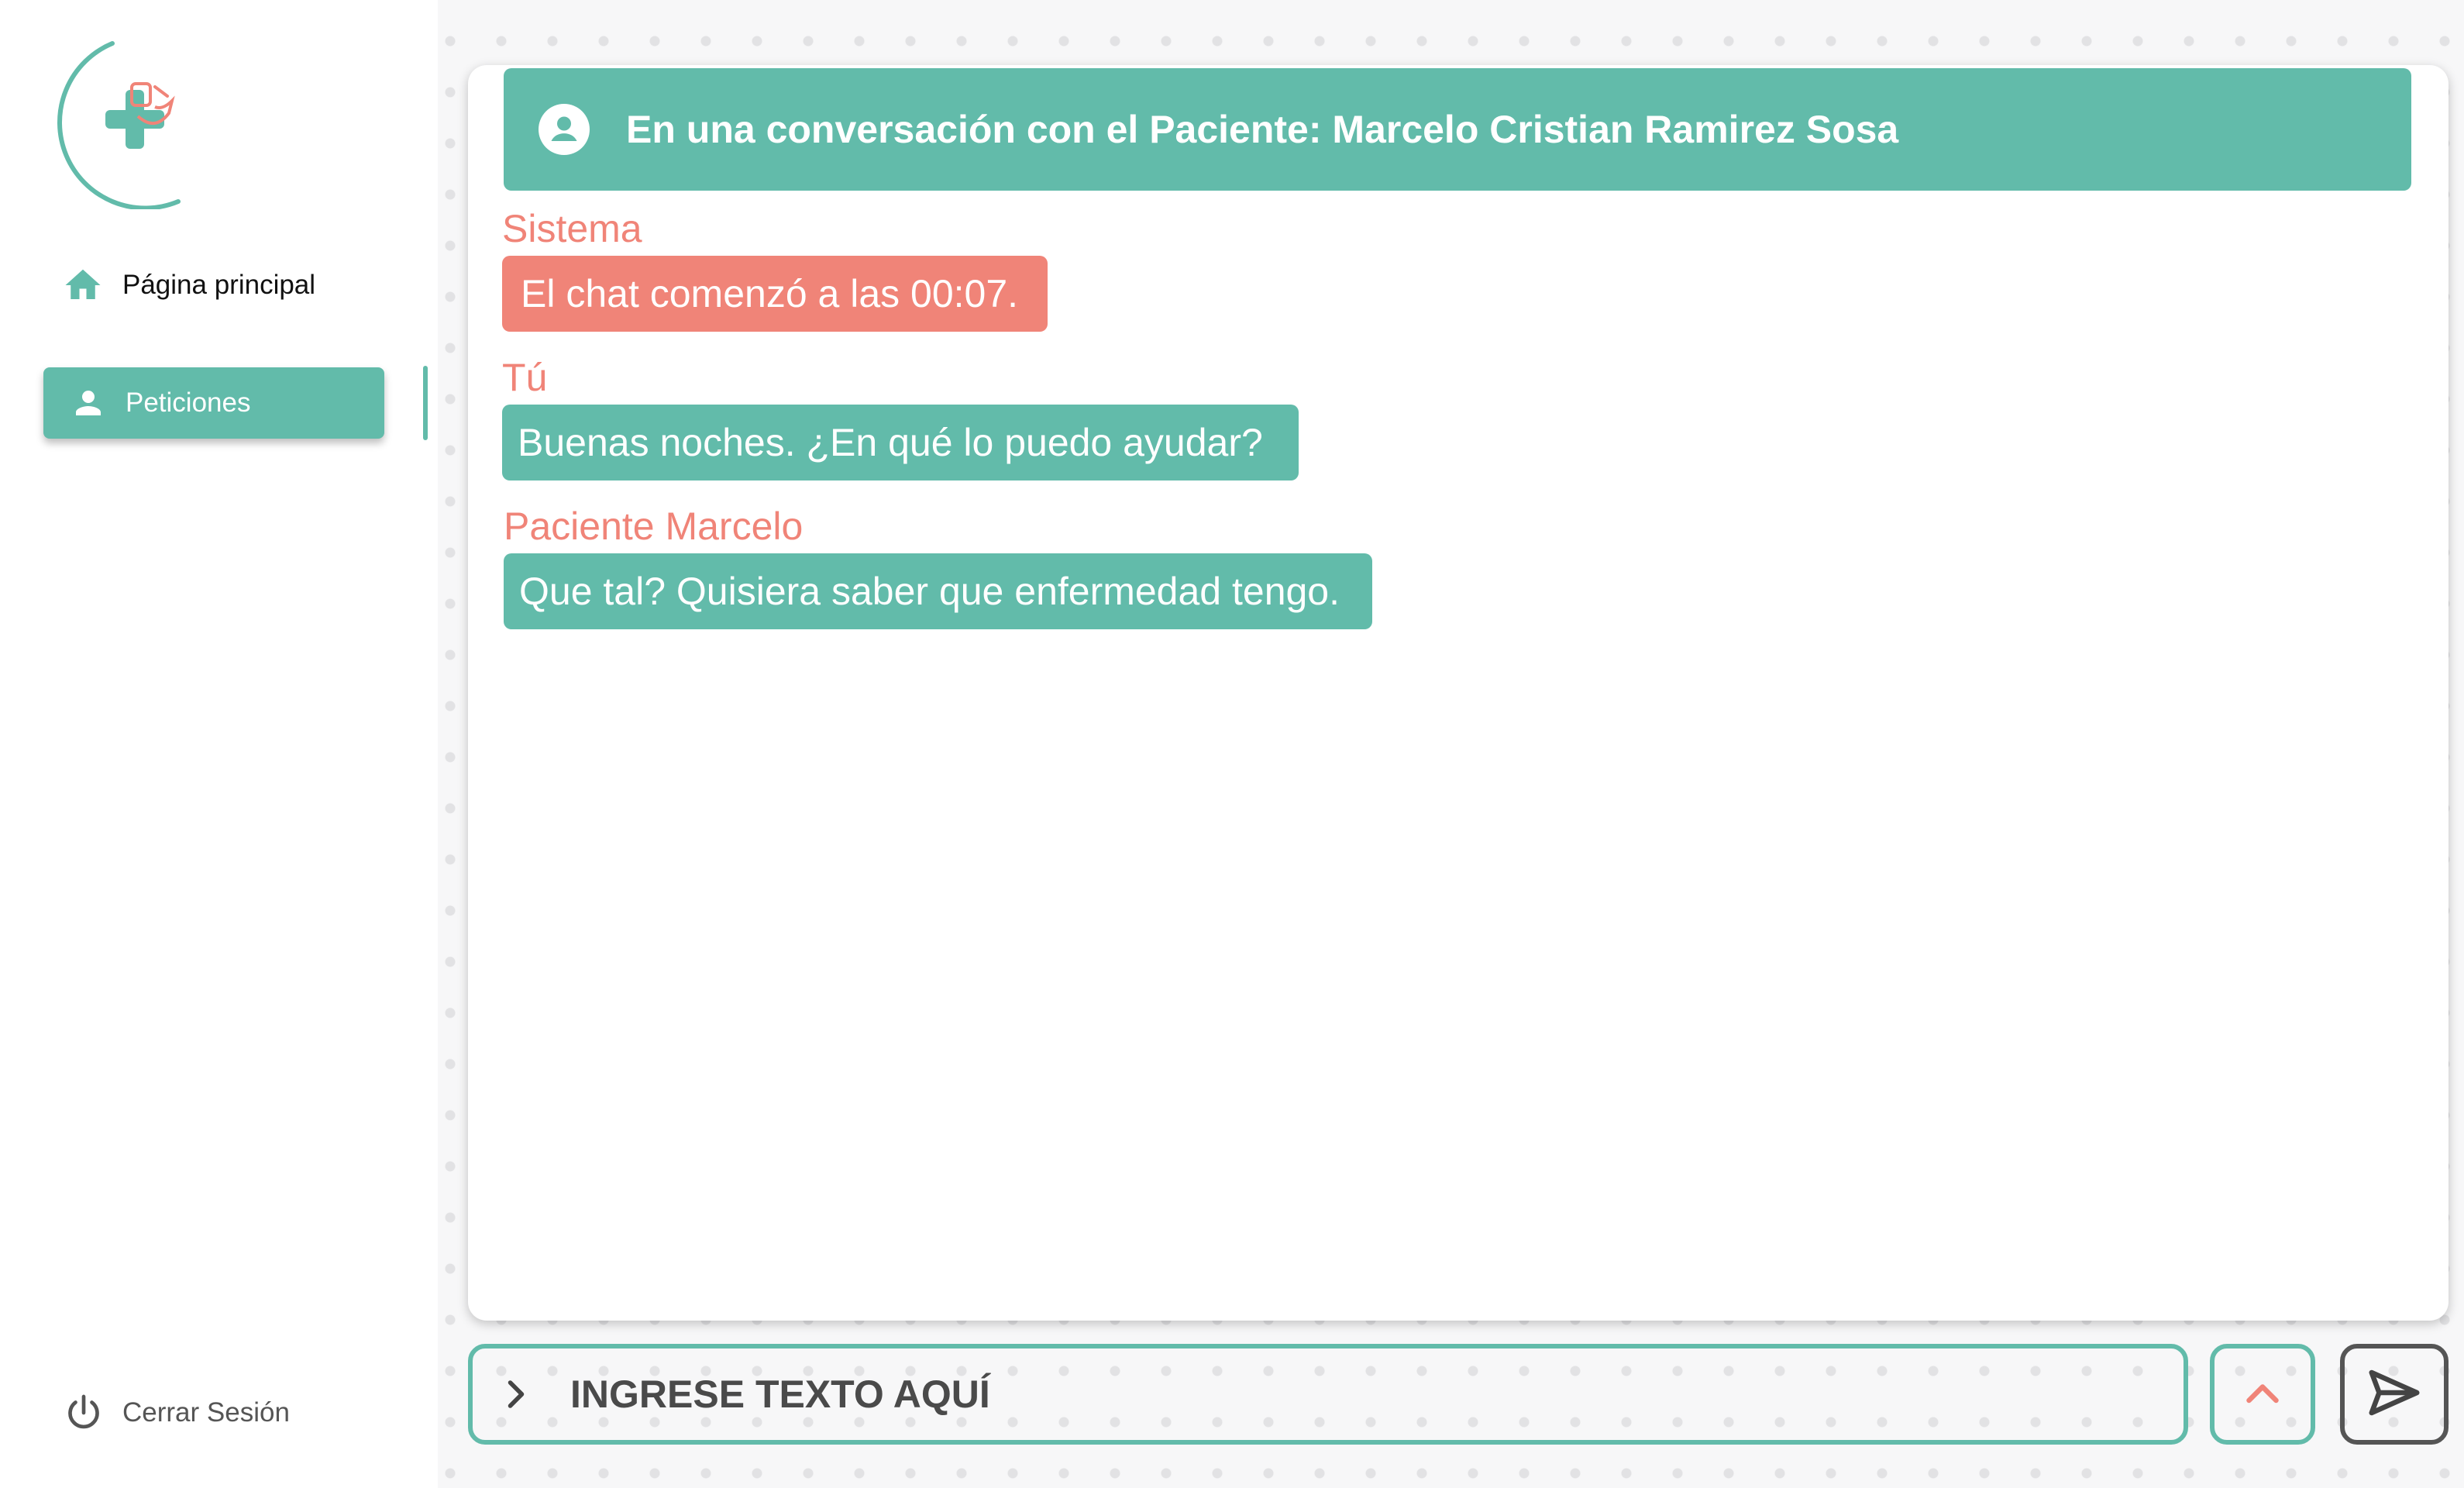 This screenshot has width=2464, height=1488. What do you see at coordinates (516, 1394) in the screenshot?
I see `chevron-right-icon` at bounding box center [516, 1394].